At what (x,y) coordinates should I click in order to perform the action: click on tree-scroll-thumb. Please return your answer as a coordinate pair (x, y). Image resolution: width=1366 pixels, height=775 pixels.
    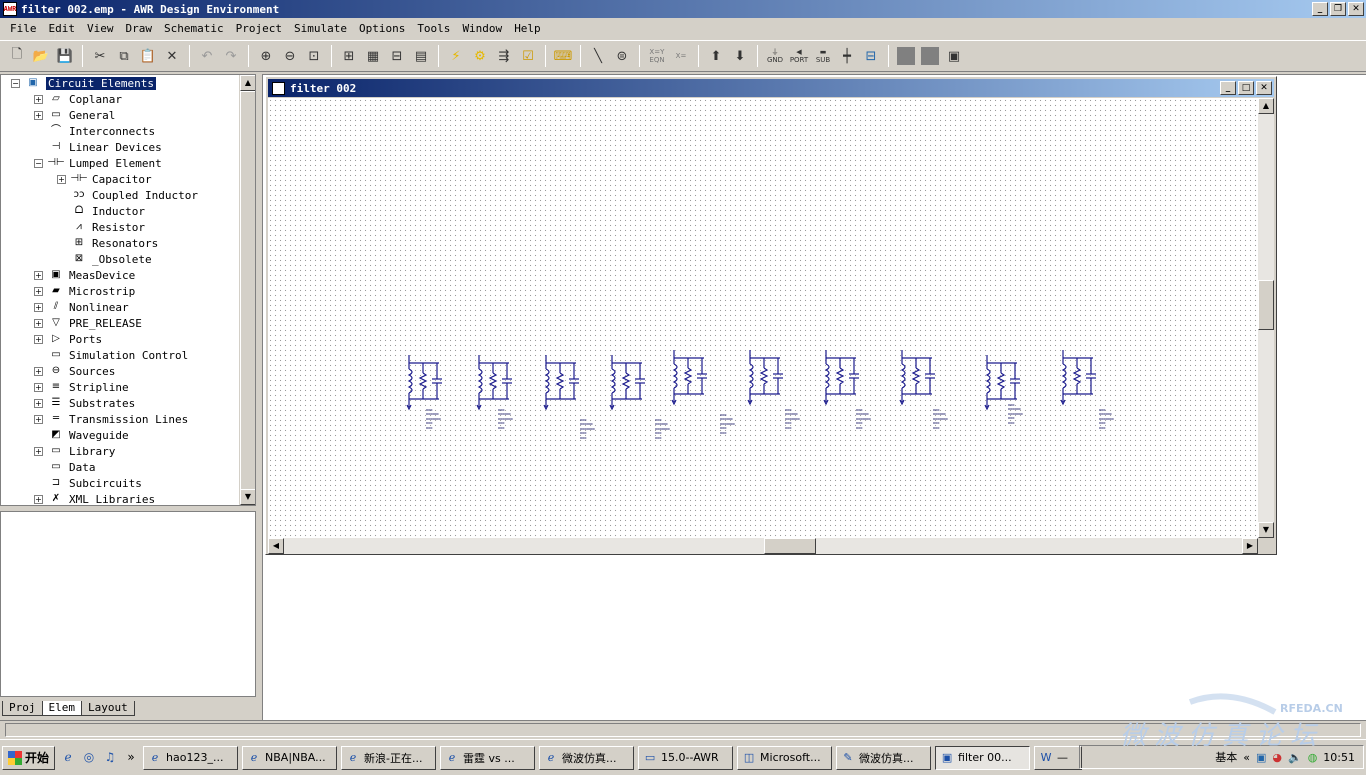
    Looking at the image, I should click on (247, 291).